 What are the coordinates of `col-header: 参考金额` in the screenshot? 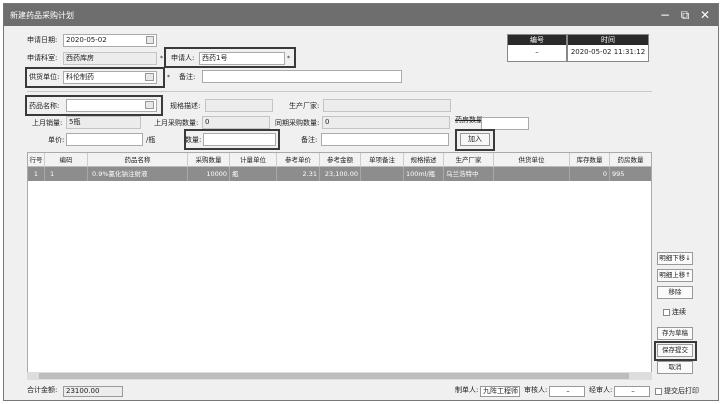 It's located at (340, 160).